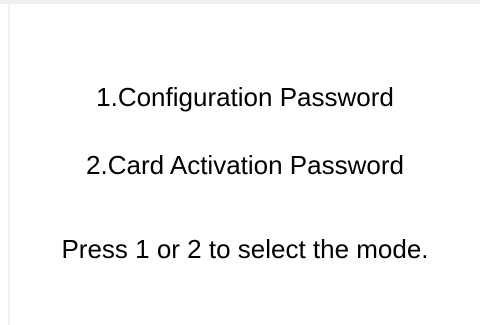 This screenshot has width=480, height=325. Describe the element at coordinates (245, 97) in the screenshot. I see `option-configuration-password: 1.Configuration Password` at that location.